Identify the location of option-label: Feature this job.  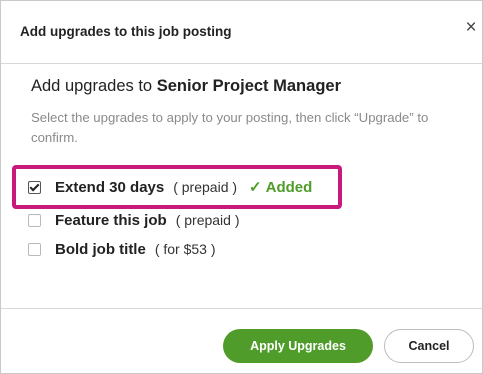
(111, 220).